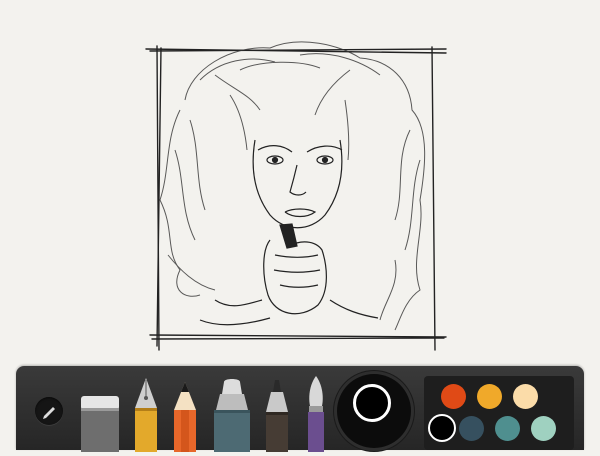 This screenshot has height=456, width=600. What do you see at coordinates (453, 396) in the screenshot?
I see `swatch-orange` at bounding box center [453, 396].